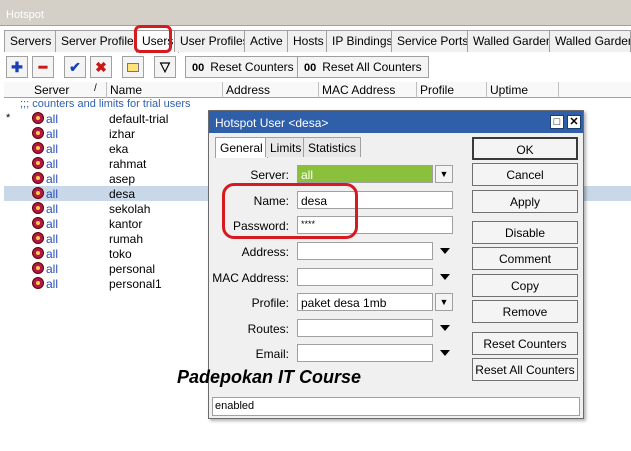 Image resolution: width=631 pixels, height=451 pixels. Describe the element at coordinates (124, 90) in the screenshot. I see `col-name: Name` at that location.